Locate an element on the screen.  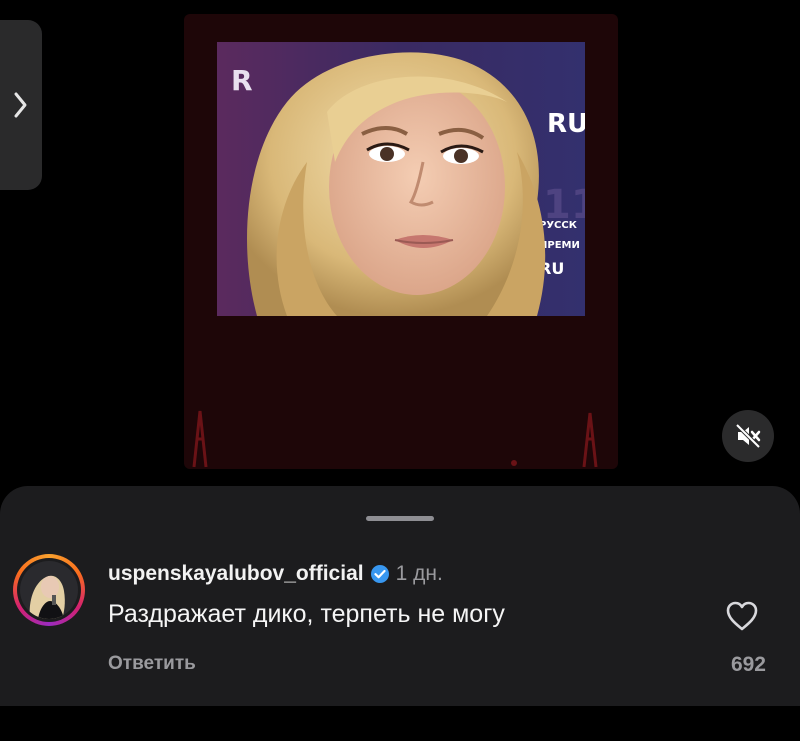
side-nav-tab is located at coordinates (21, 105).